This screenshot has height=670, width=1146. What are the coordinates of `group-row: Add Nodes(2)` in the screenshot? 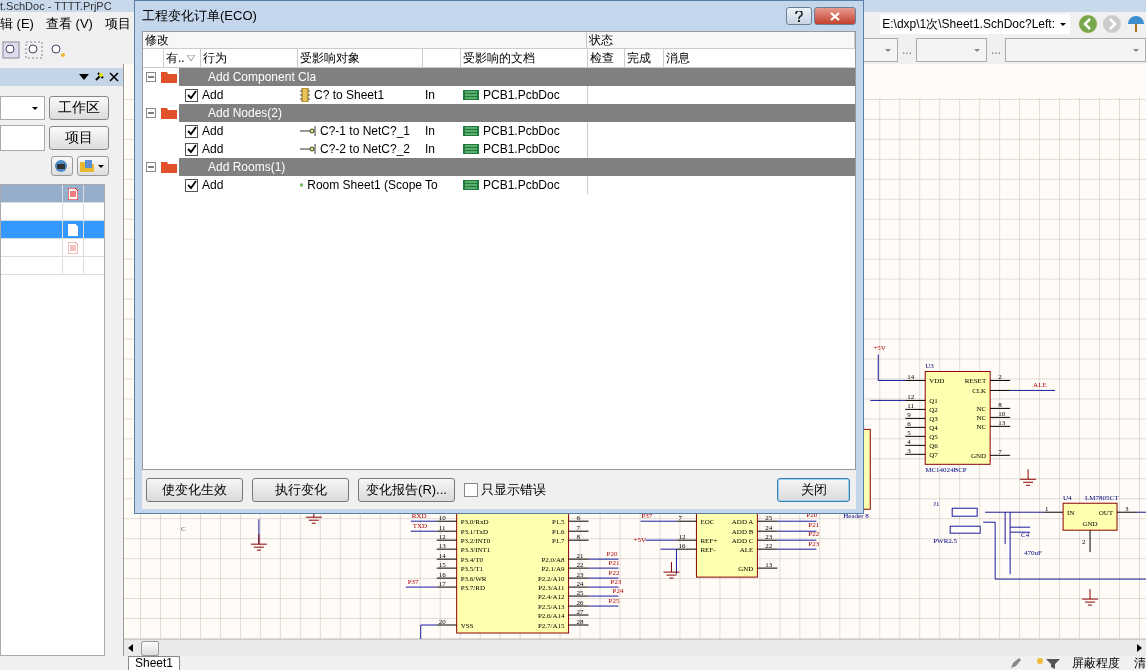 It's located at (517, 113).